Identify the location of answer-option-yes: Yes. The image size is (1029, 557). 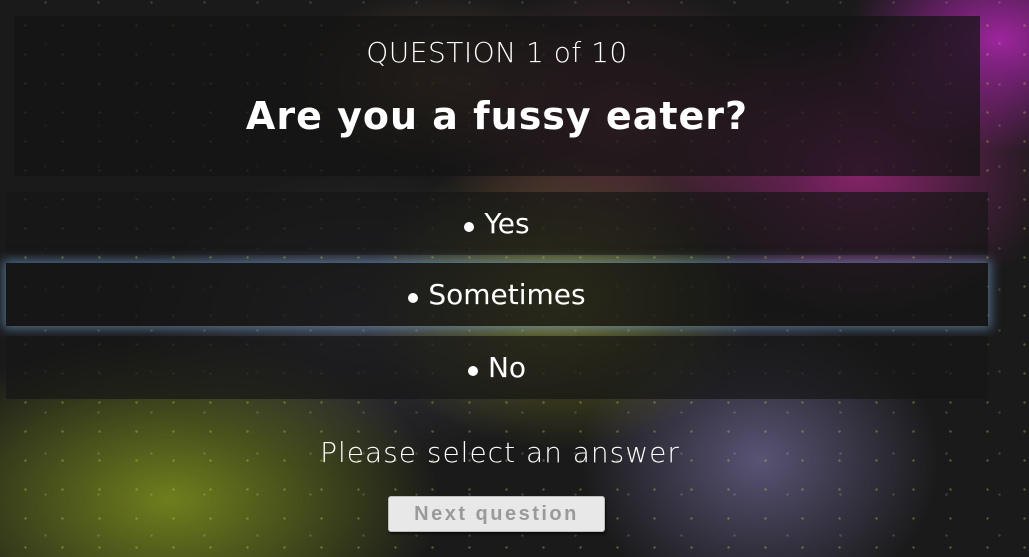
(497, 223).